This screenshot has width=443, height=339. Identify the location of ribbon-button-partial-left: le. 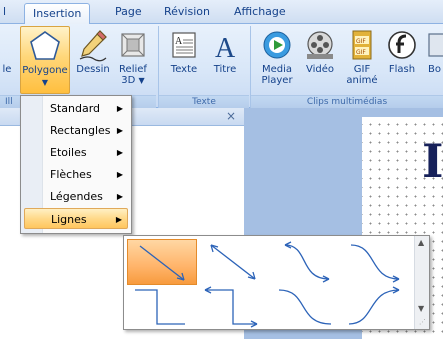
(9, 60).